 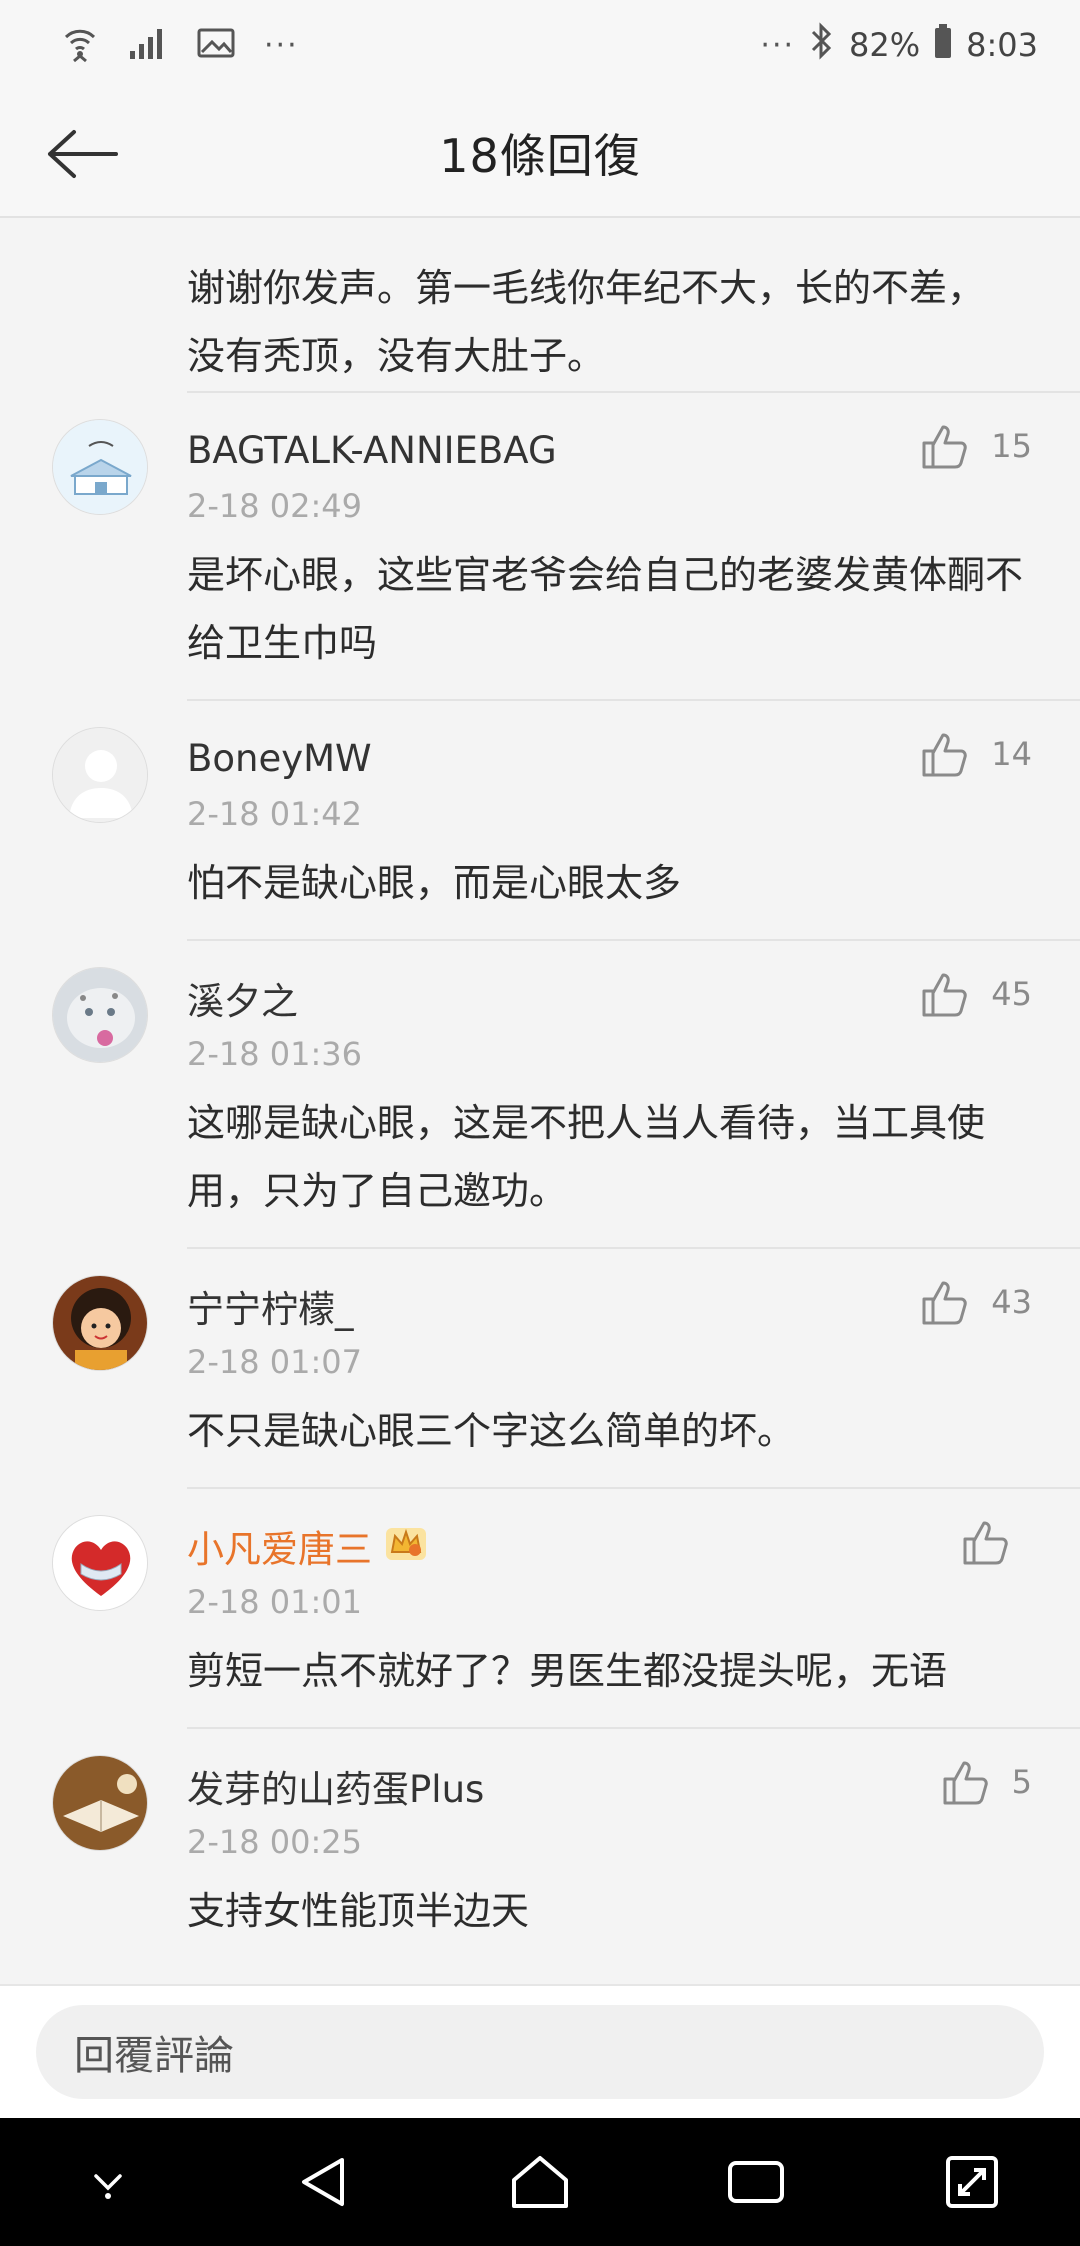 I want to click on comment-item: 小凡爱唐三 2-18 01:01 剪短一点不就好了？男医生都没提头呢，无语, so click(x=566, y=1609).